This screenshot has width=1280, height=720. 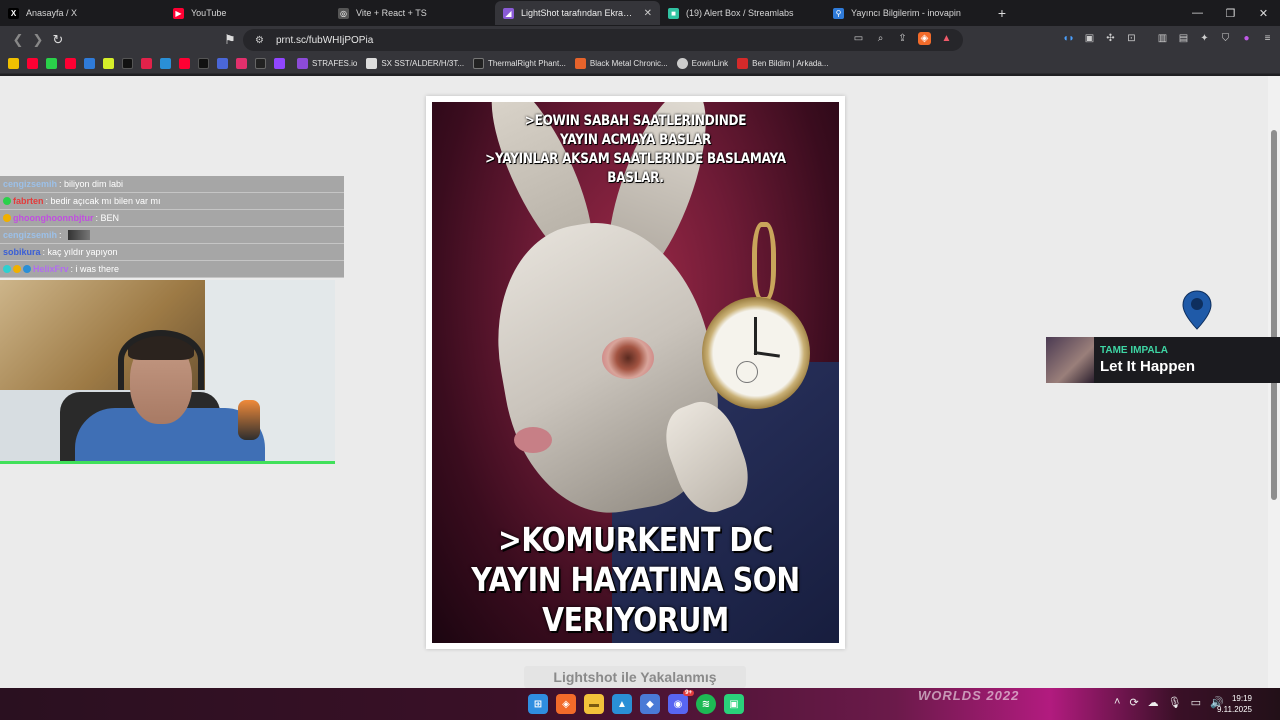 I want to click on share-icon: ⇪, so click(x=902, y=38).